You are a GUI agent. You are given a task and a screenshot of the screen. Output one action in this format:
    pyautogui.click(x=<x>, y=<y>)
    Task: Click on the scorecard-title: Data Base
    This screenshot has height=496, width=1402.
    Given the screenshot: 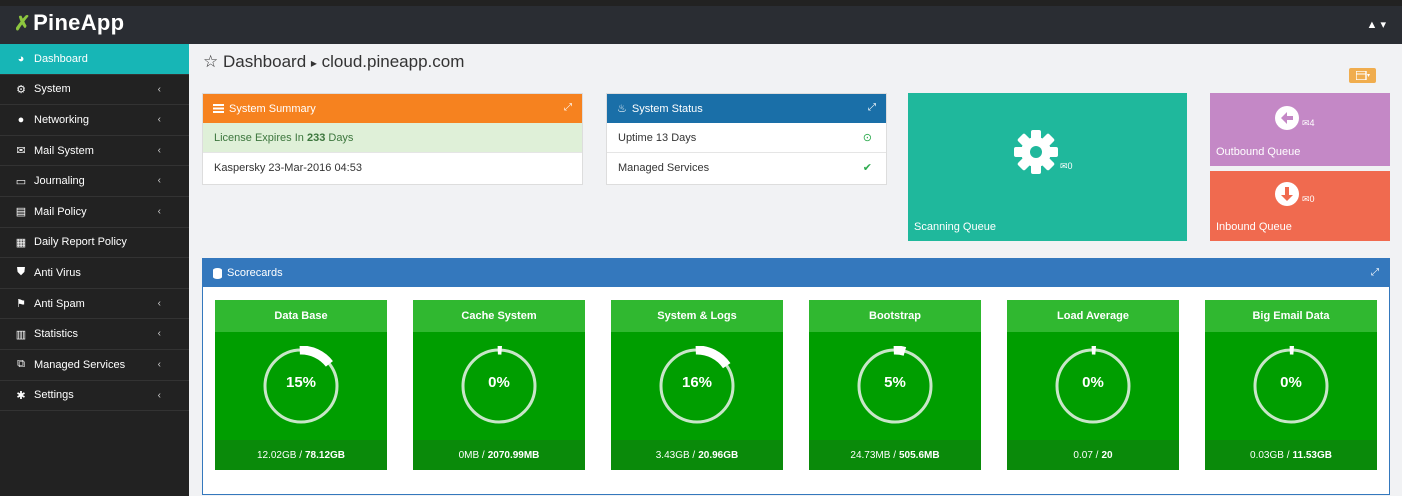 What is the action you would take?
    pyautogui.click(x=301, y=316)
    